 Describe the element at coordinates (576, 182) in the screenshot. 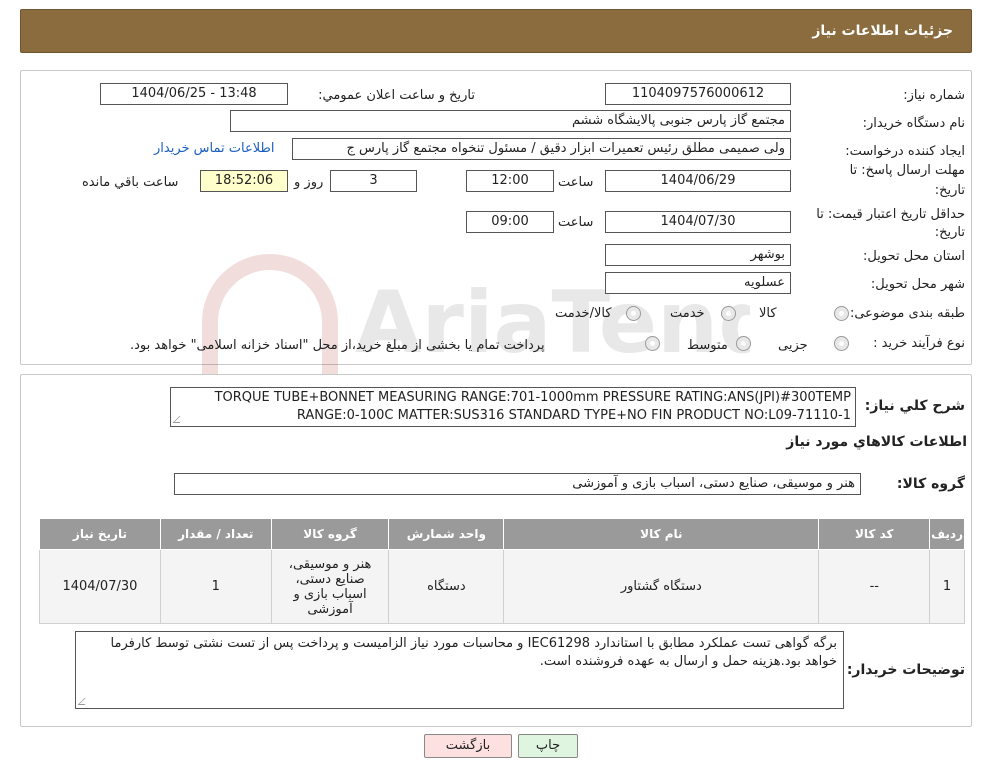

I see `deadline-time-label: ساعت` at that location.